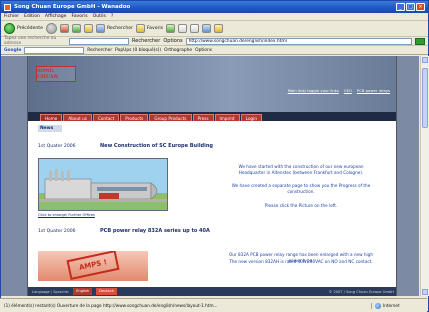 This screenshot has height=312, width=429. Describe the element at coordinates (172, 41) in the screenshot. I see `options-label: Options` at that location.